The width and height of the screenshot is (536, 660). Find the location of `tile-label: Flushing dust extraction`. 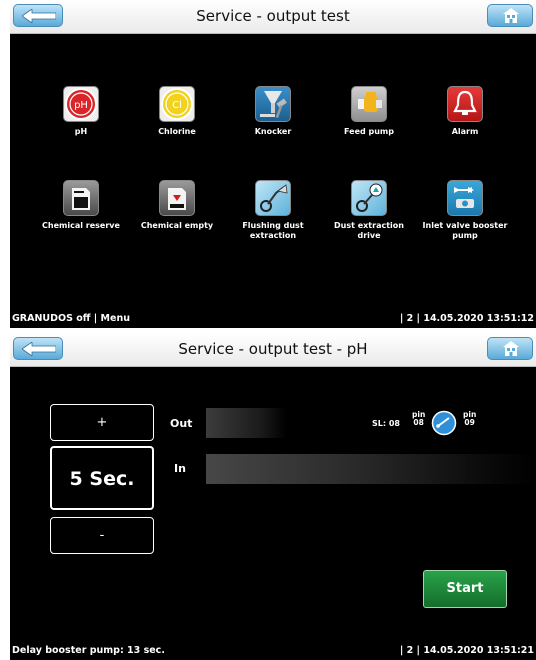

tile-label: Flushing dust extraction is located at coordinates (273, 230).